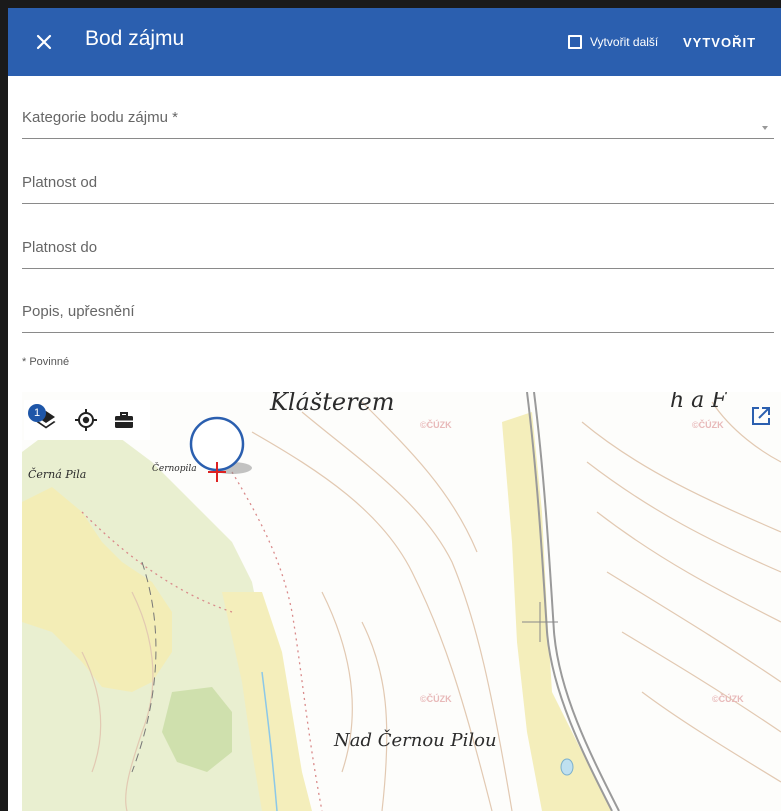 The width and height of the screenshot is (781, 811). What do you see at coordinates (174, 469) in the screenshot?
I see `map-label-cernopila: Černopila` at bounding box center [174, 469].